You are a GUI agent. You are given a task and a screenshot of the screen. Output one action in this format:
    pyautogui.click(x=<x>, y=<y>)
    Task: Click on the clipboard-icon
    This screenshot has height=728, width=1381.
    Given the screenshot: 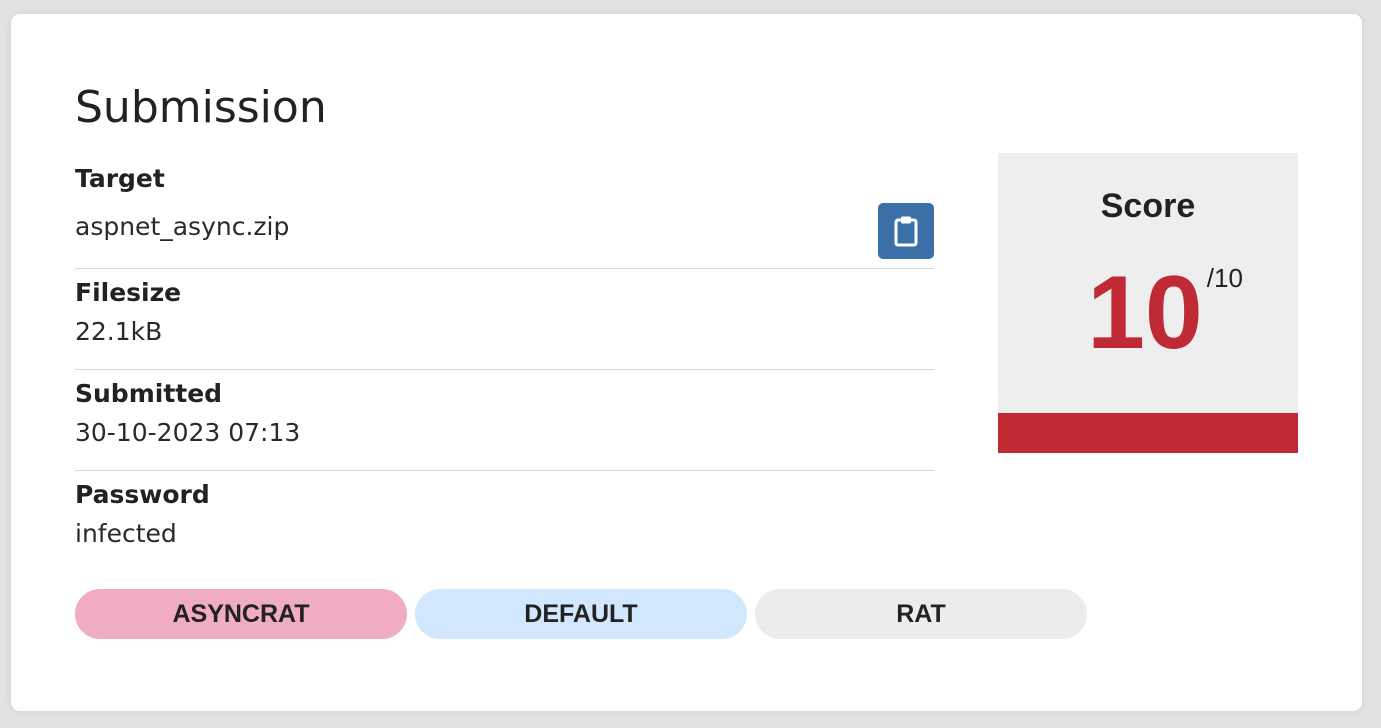 What is the action you would take?
    pyautogui.click(x=906, y=231)
    